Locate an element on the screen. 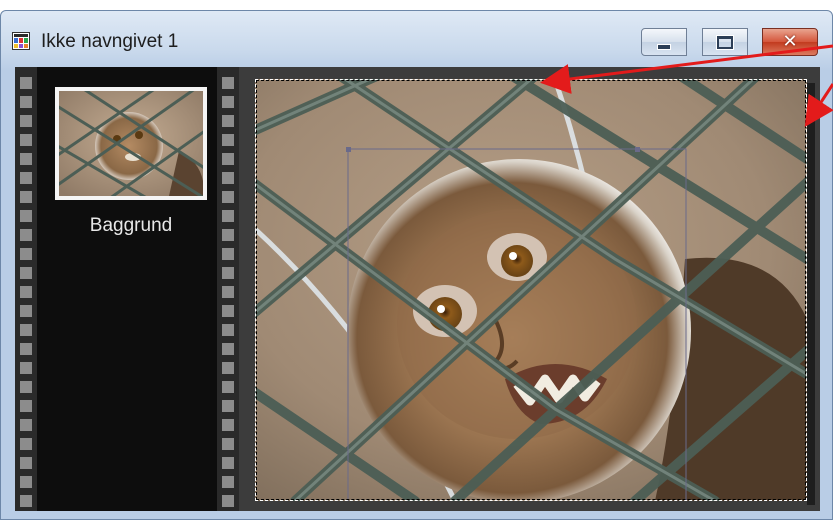 This screenshot has height=520, width=833. app-icon is located at coordinates (21, 41).